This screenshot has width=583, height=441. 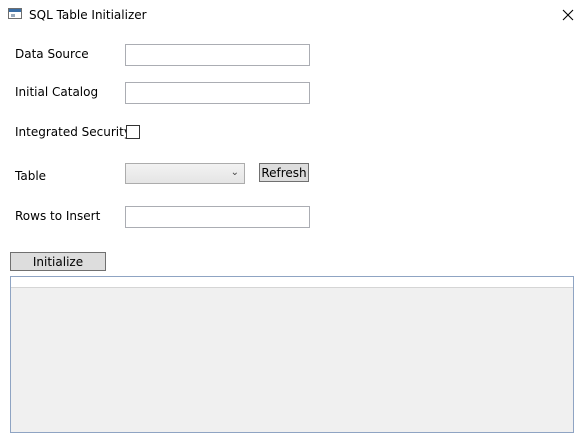 I want to click on rows-to-insert-label: Rows to Insert, so click(x=58, y=216).